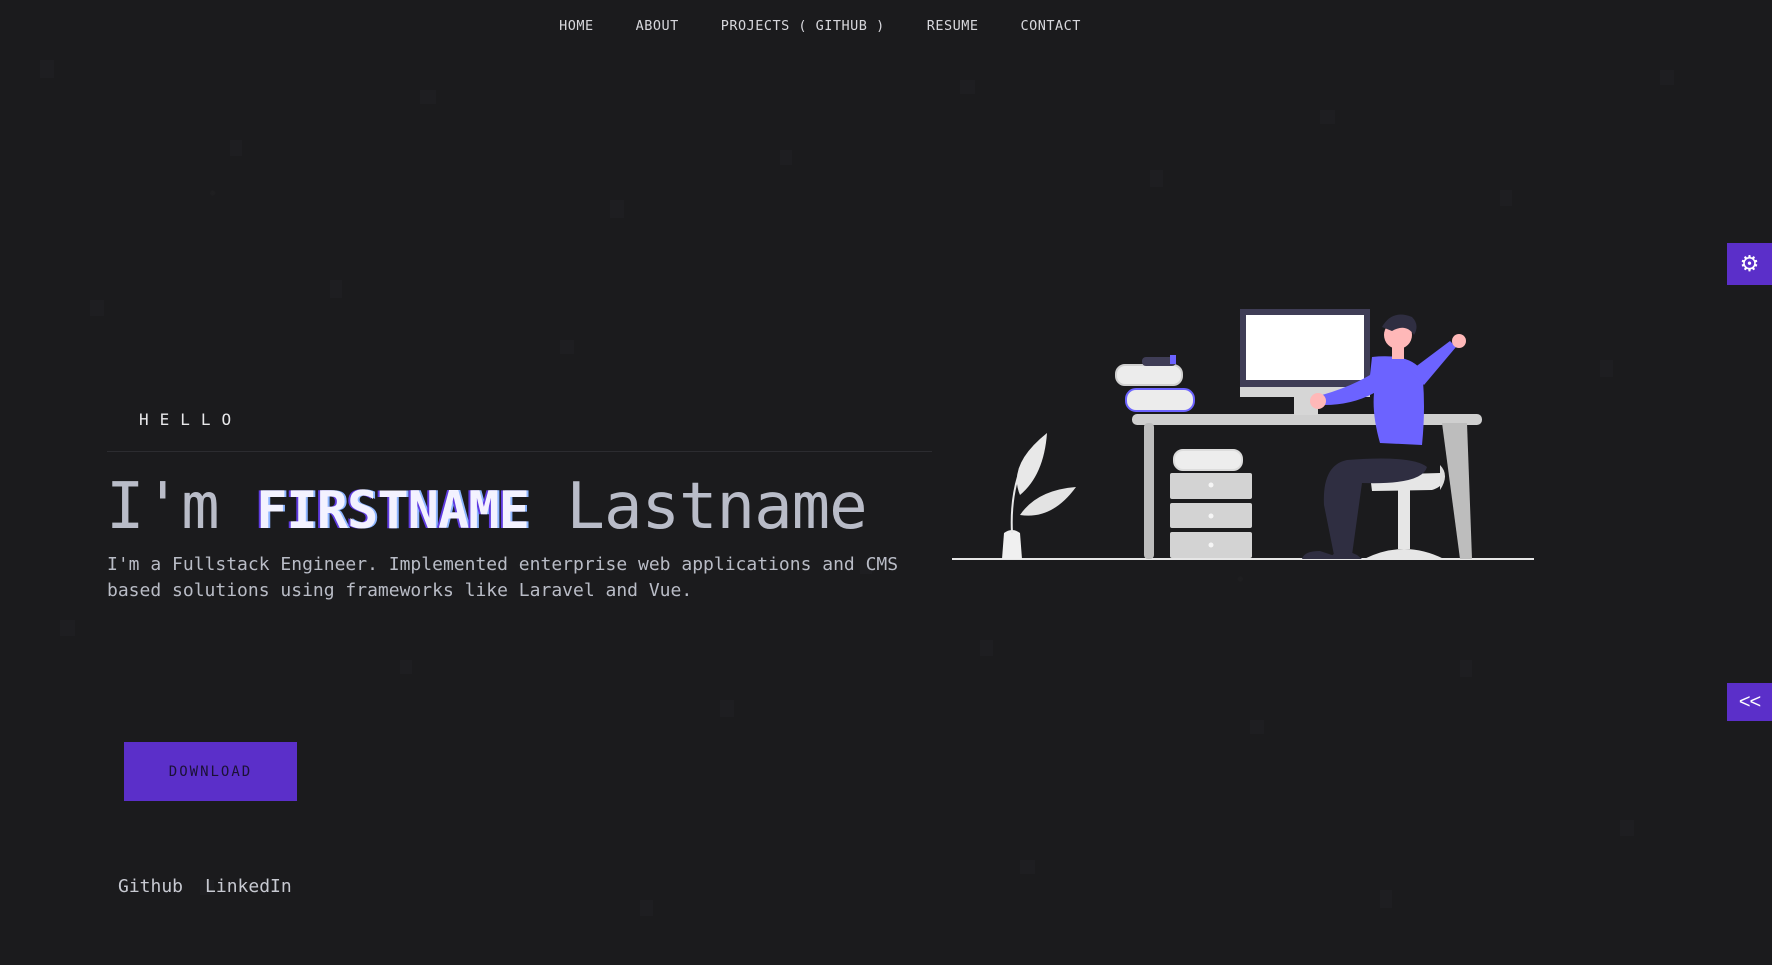  Describe the element at coordinates (1243, 434) in the screenshot. I see `developer-desk-illustration` at that location.